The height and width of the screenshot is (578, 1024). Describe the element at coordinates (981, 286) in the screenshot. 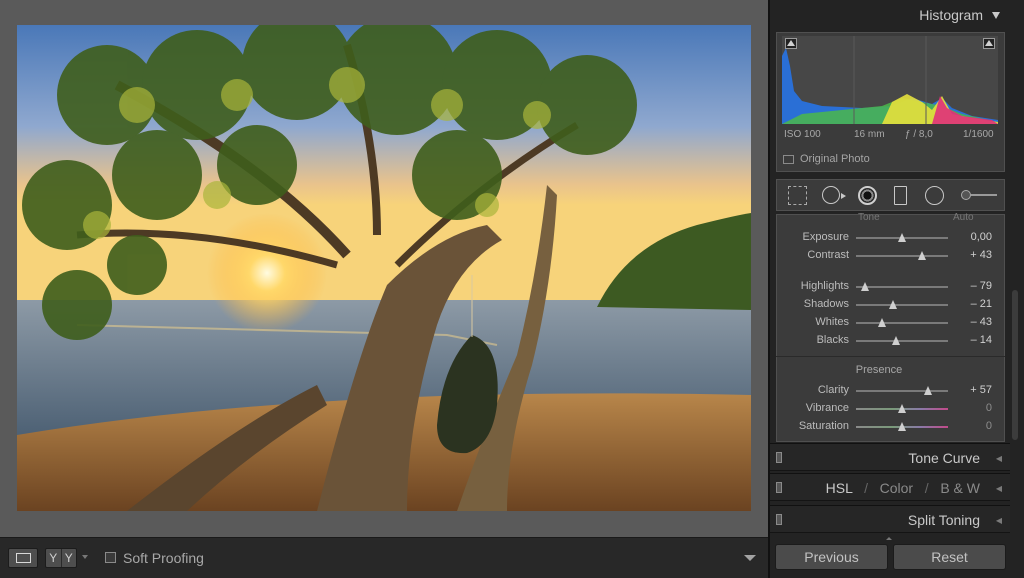

I see `slider-value: – 79` at that location.